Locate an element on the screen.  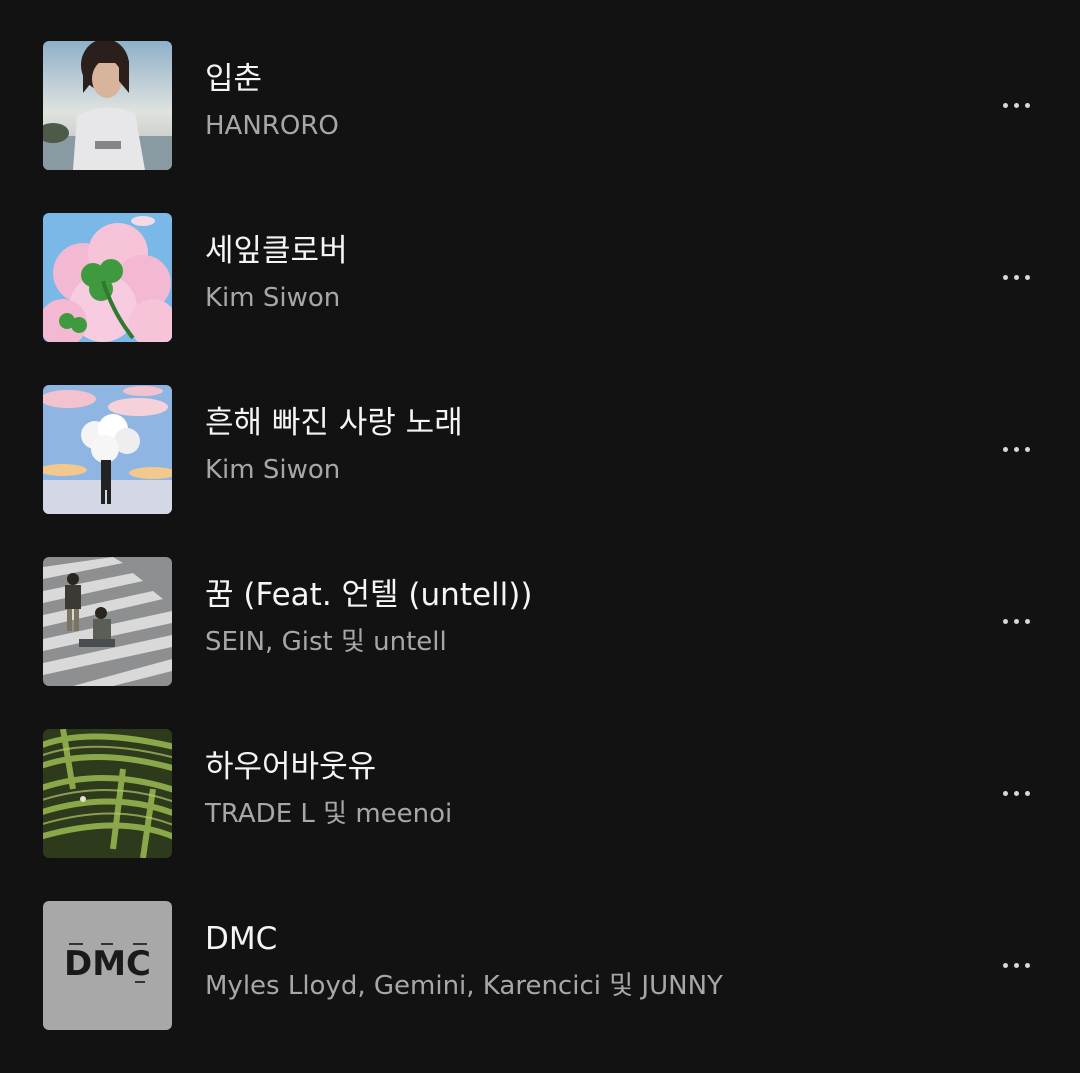
track-artist: SEIN, Gist 및 untell is located at coordinates (326, 642).